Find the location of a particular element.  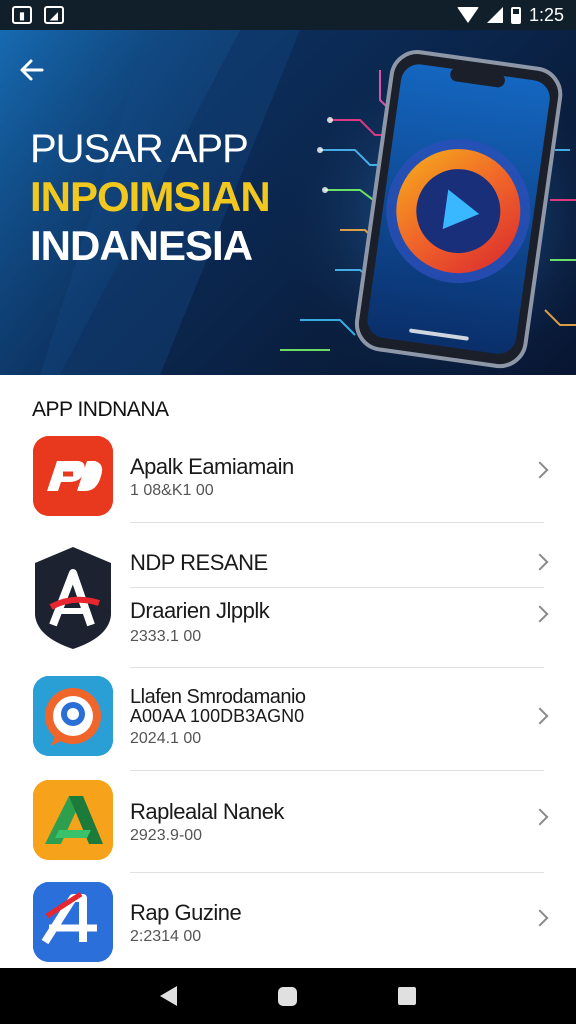

pd-logo-icon is located at coordinates (73, 476).